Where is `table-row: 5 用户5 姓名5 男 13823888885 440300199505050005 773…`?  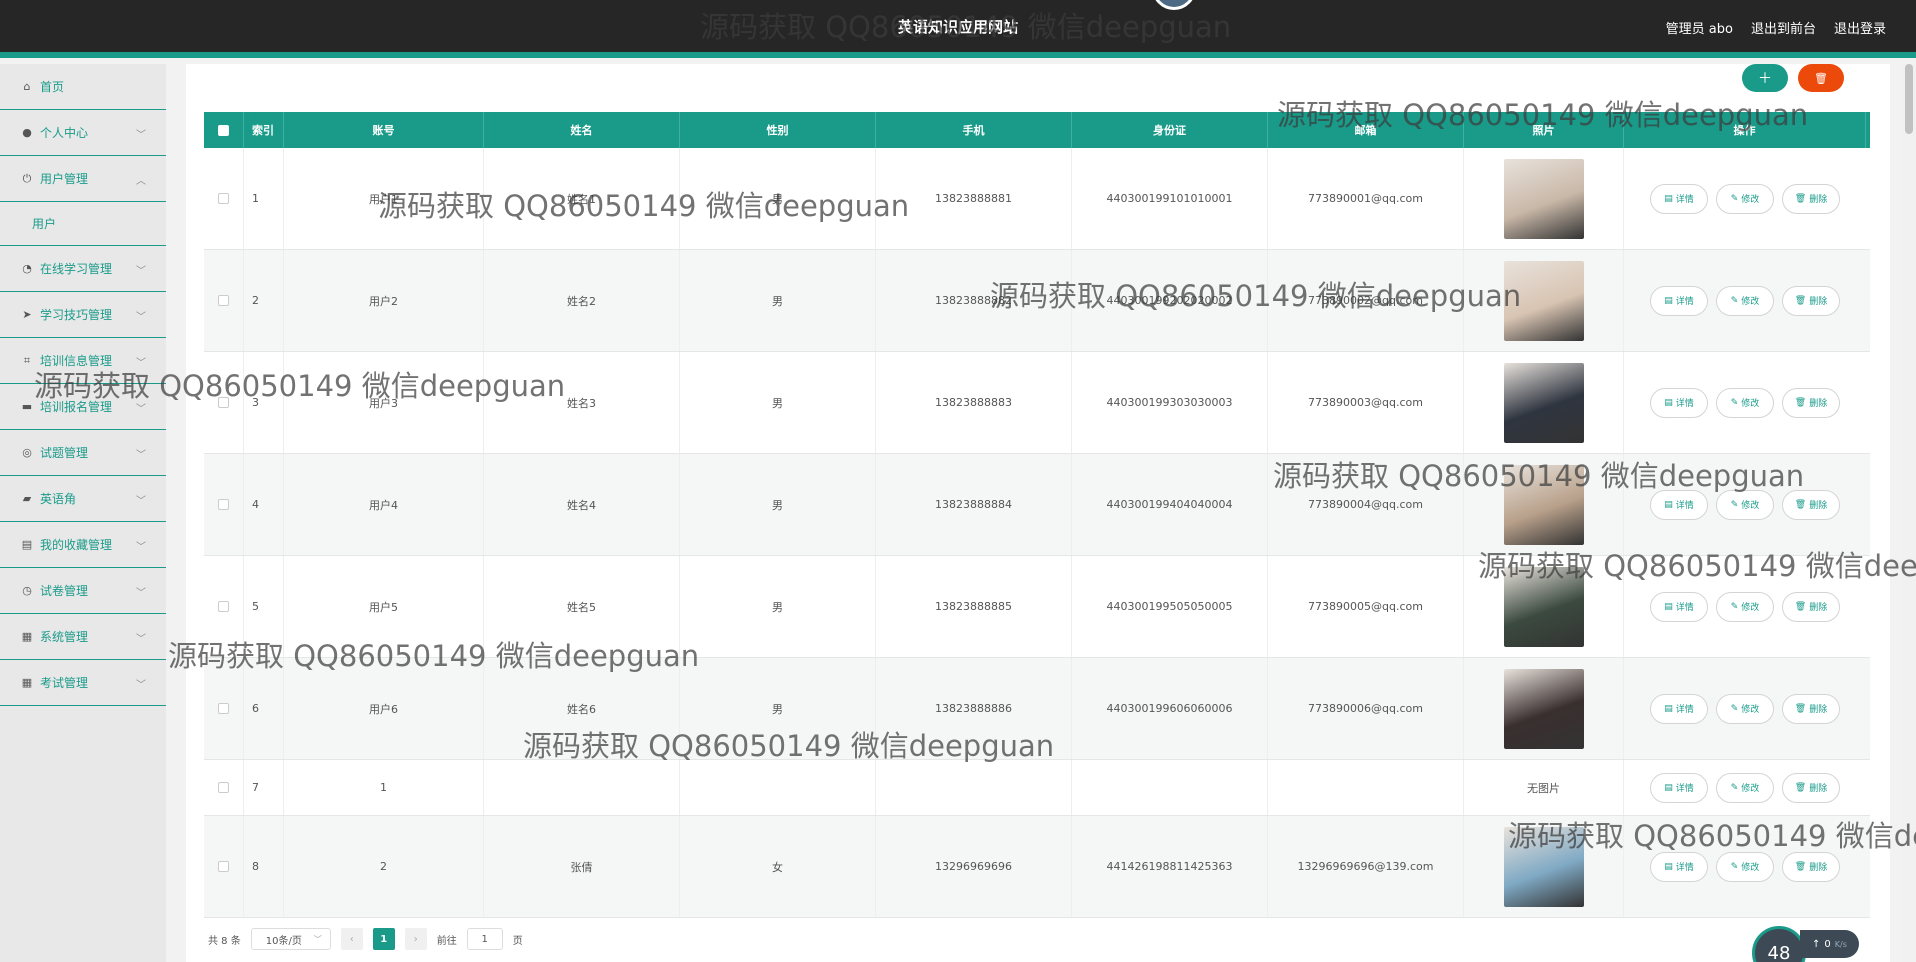
table-row: 5 用户5 姓名5 男 13823888885 440300199505050005 773… is located at coordinates (1037, 607).